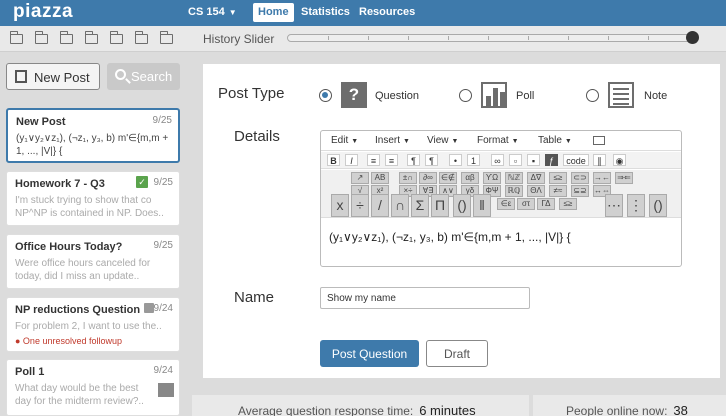  Describe the element at coordinates (514, 178) in the screenshot. I see `symbol-button: ℕℤ` at that location.